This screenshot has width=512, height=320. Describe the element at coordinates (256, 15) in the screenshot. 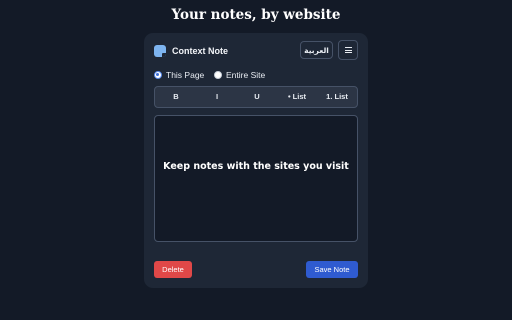

I see `page-title: Your notes, by website` at that location.